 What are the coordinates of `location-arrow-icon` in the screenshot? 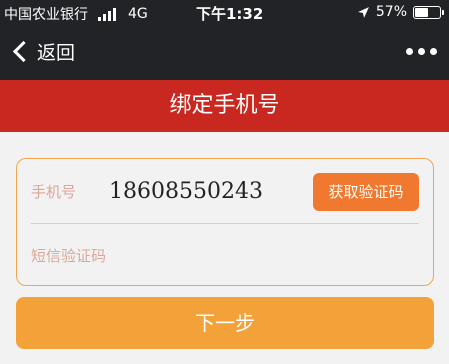 It's located at (363, 12).